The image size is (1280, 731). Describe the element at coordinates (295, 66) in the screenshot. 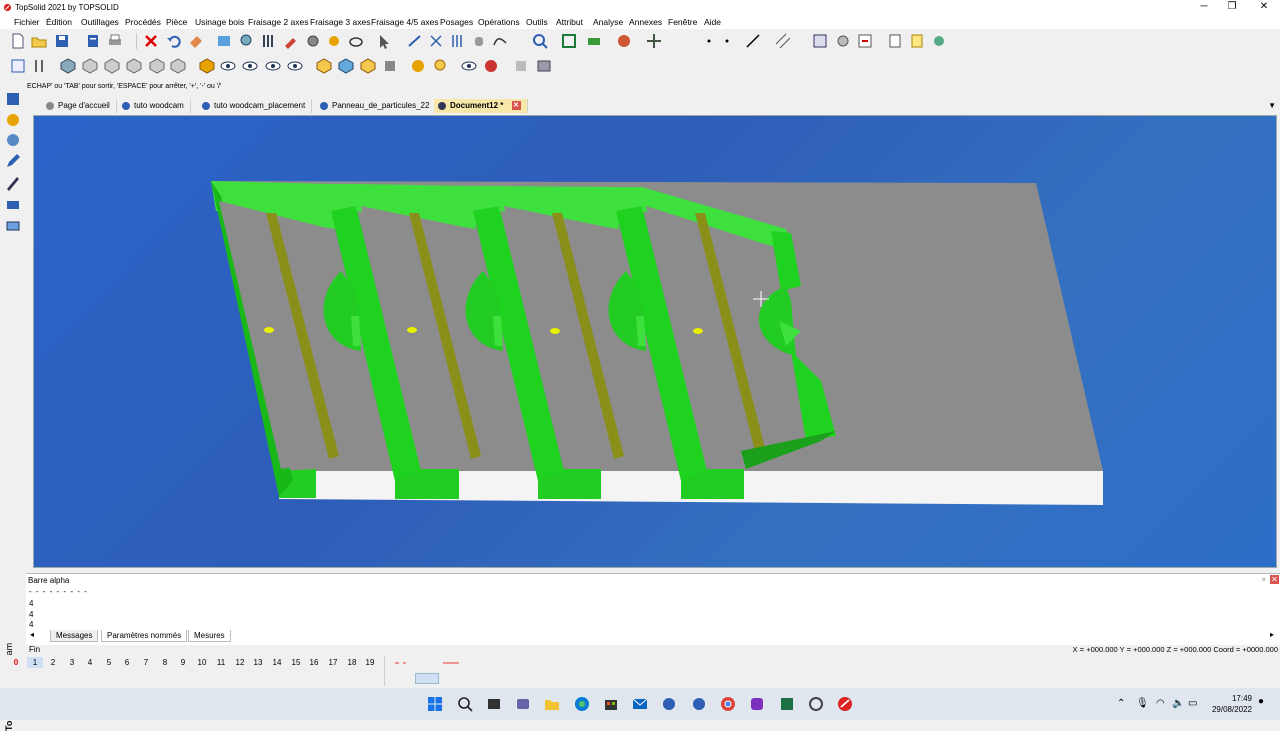

I see `render-eye-icon` at that location.